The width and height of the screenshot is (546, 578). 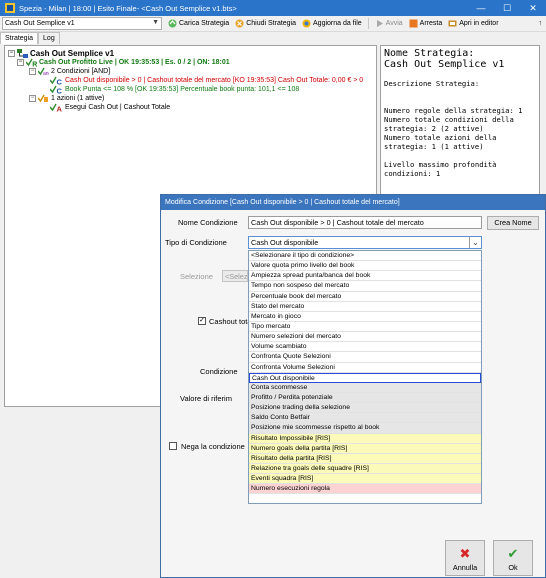 I want to click on svg-text: A, so click(x=60, y=109).